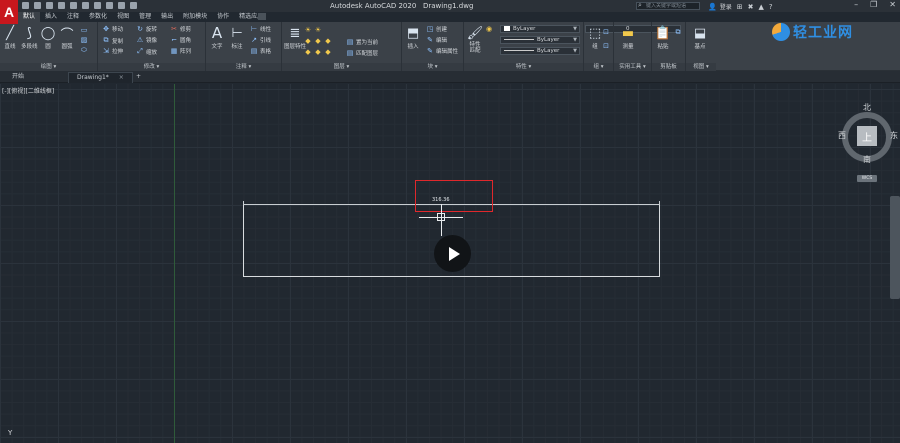 Image resolution: width=900 pixels, height=443 pixels. I want to click on rectangle-tool: ▭, so click(84, 30).